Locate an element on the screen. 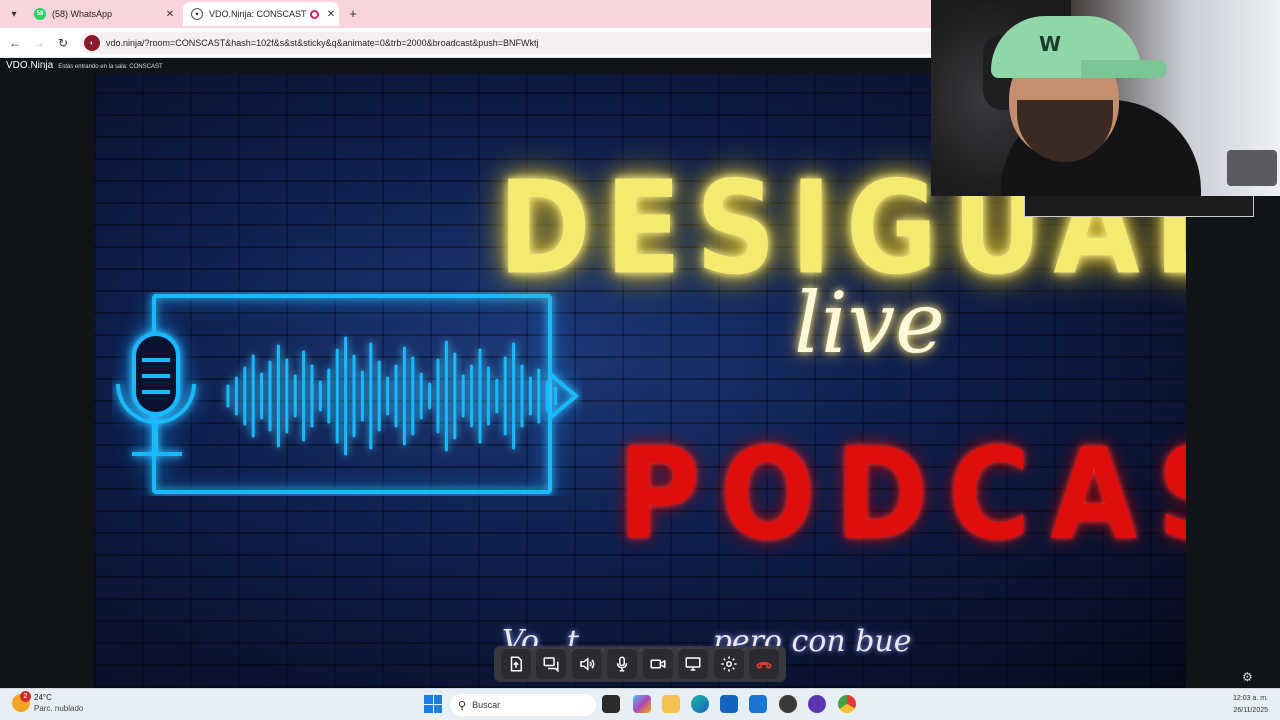 The height and width of the screenshot is (720, 1280). new-tab-button: + is located at coordinates (353, 13).